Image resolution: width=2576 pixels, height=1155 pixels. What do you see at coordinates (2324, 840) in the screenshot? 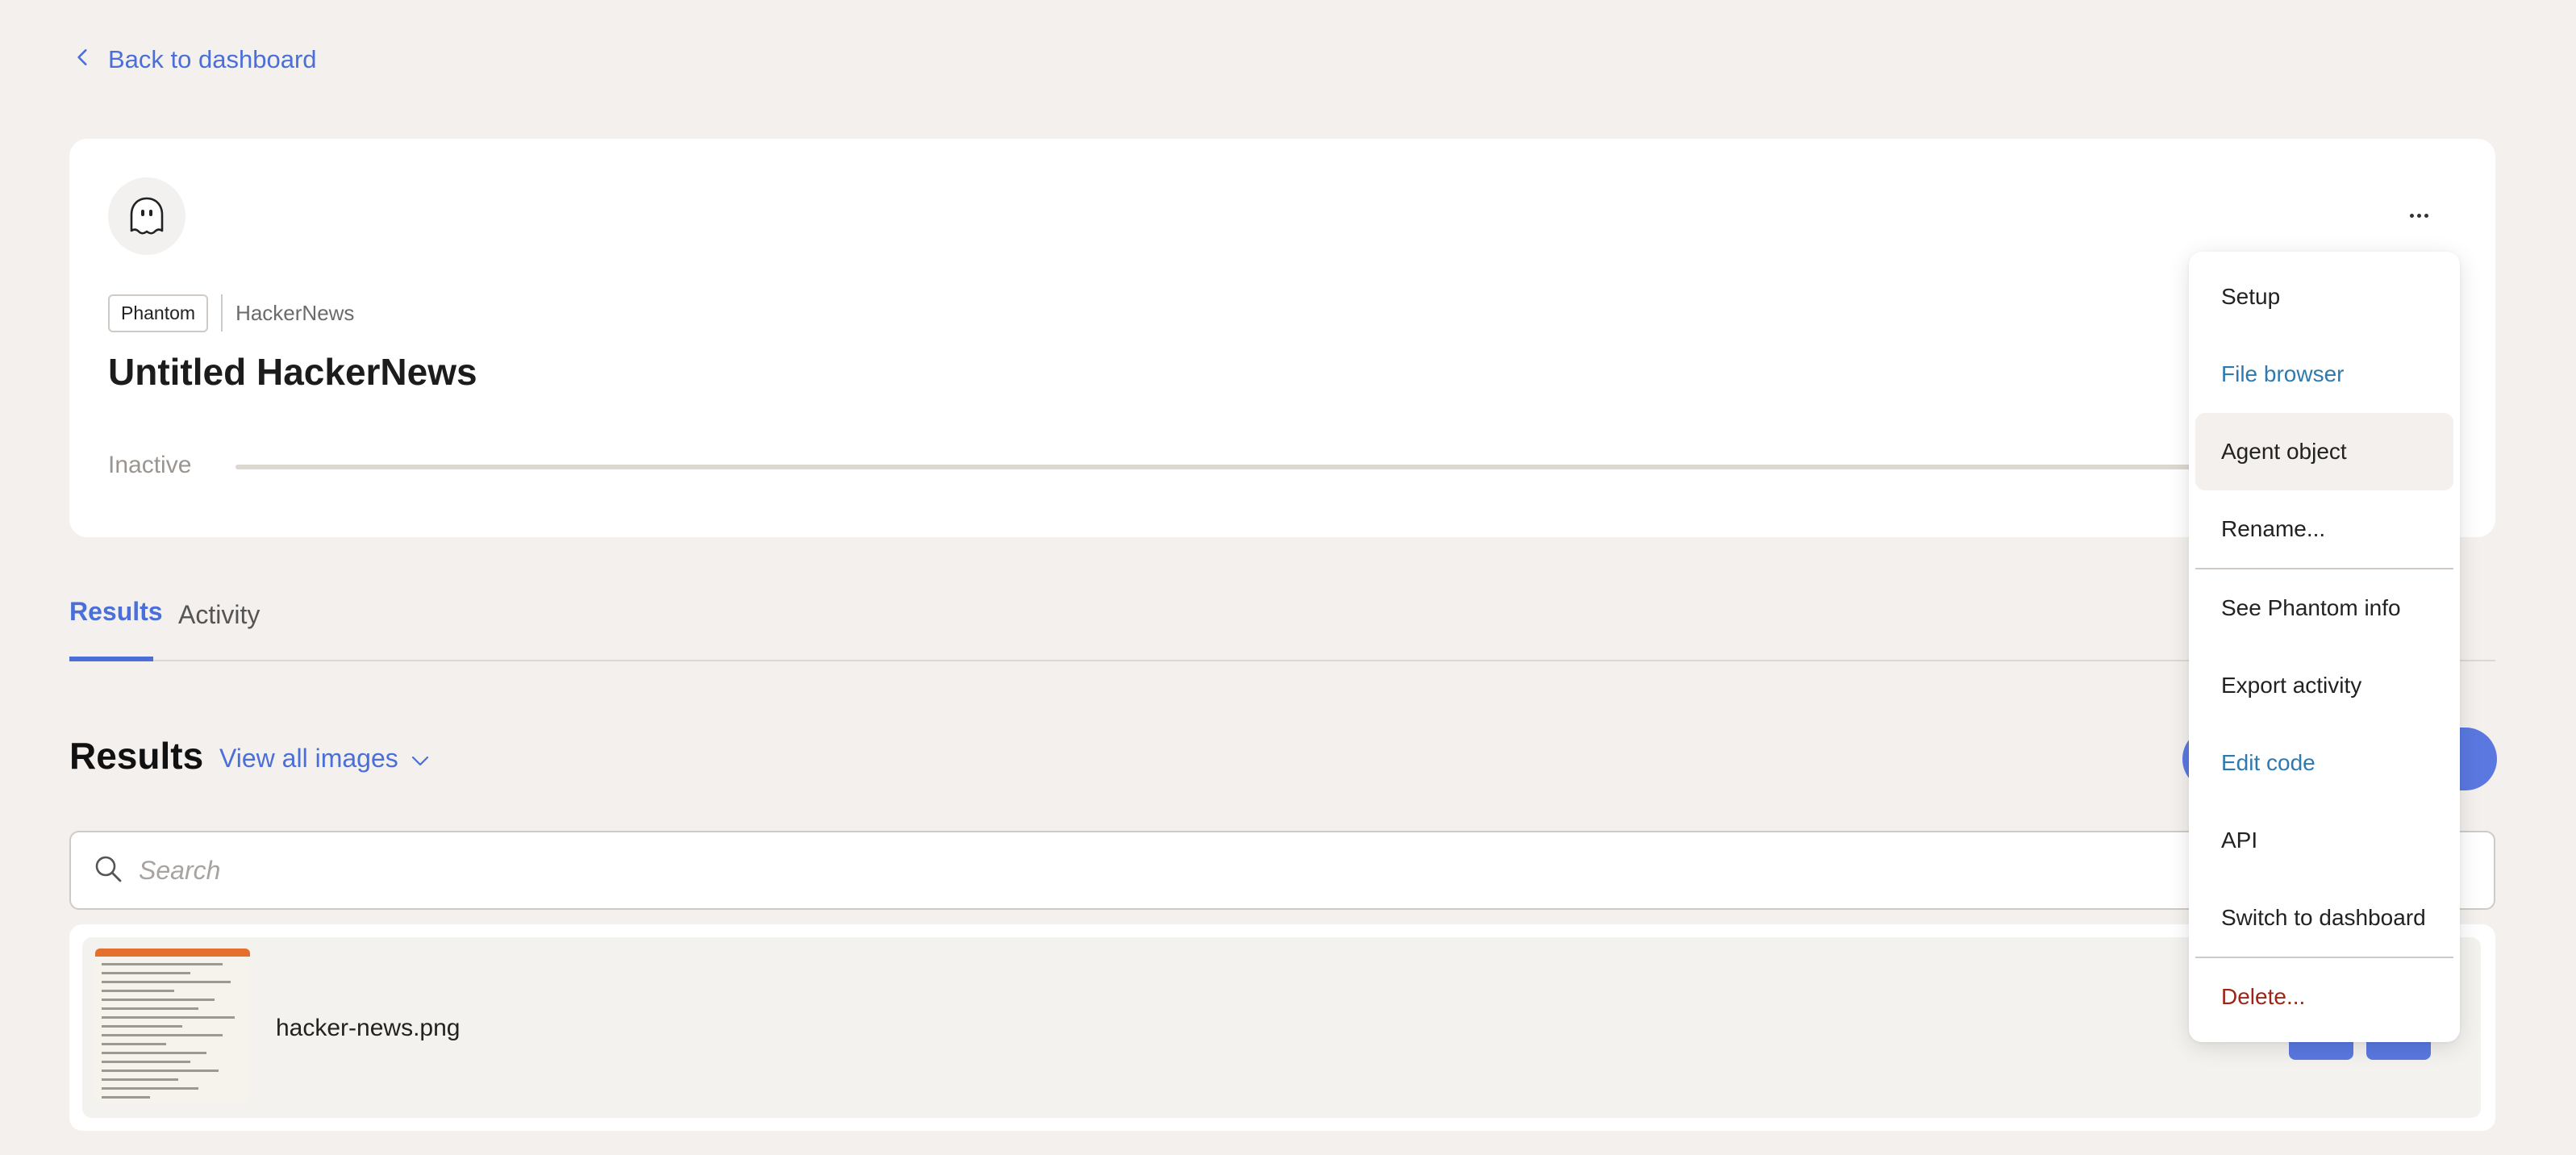
I see `menu-item-api: API` at bounding box center [2324, 840].